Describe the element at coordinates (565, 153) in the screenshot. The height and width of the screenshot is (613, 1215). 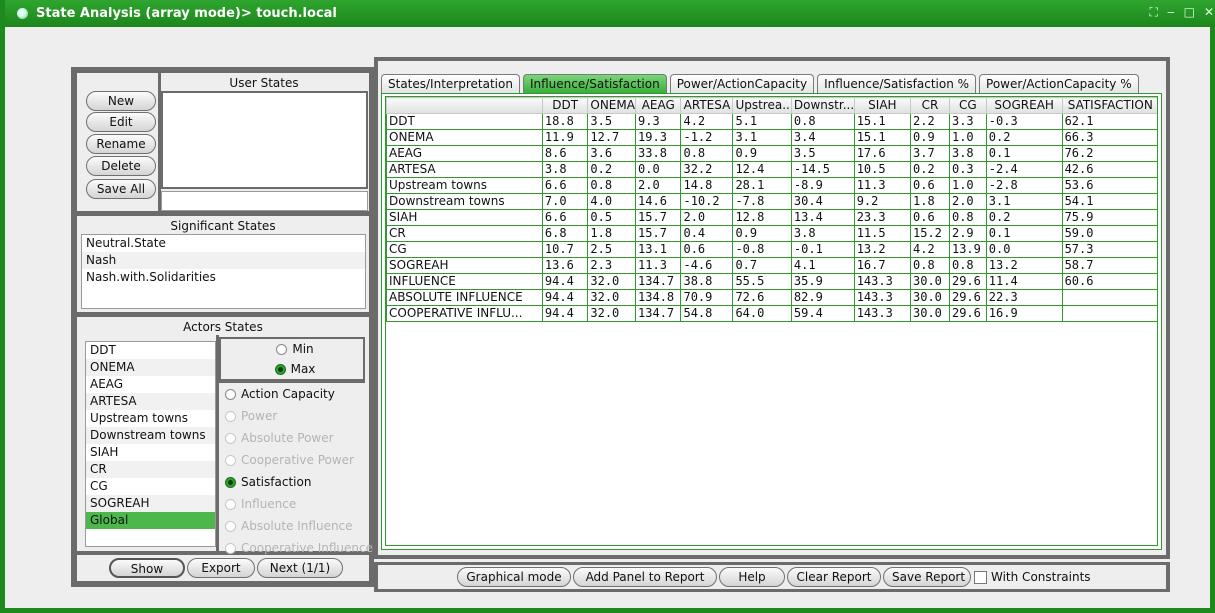
I see `table-cell: 8.6` at that location.